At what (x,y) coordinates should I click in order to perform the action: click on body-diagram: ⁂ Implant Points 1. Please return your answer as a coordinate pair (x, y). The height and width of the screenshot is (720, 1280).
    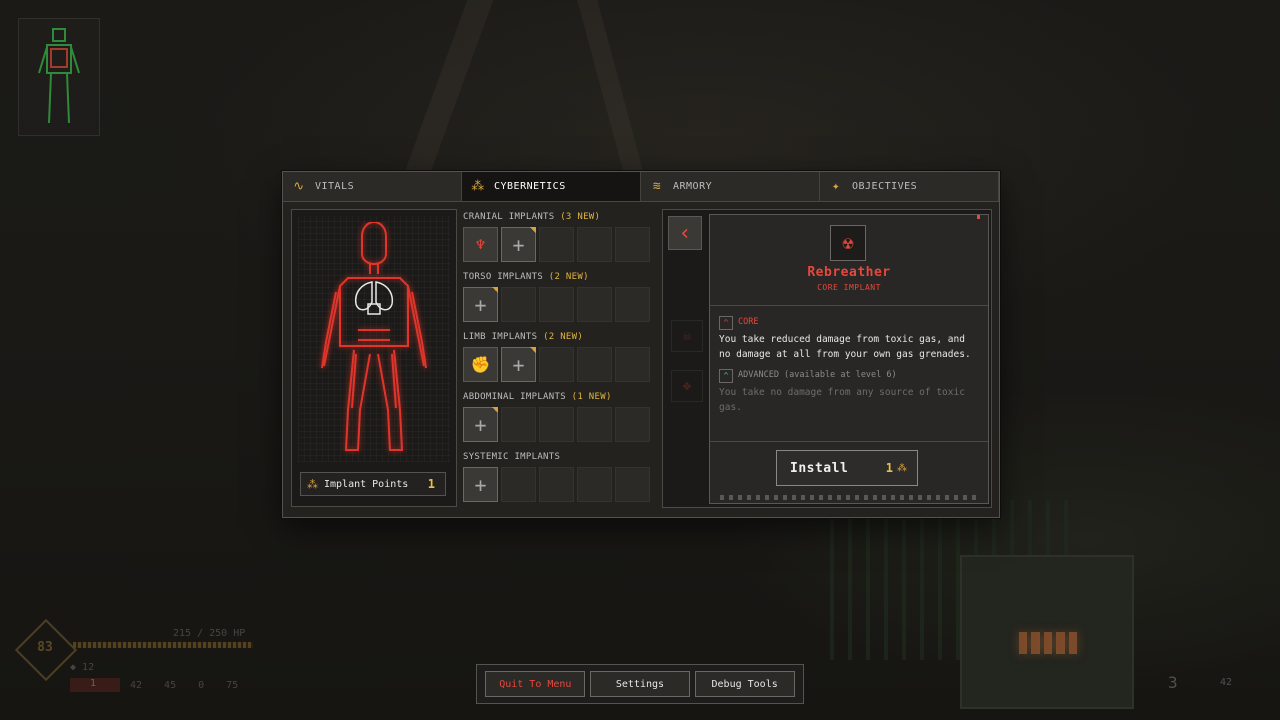
    Looking at the image, I should click on (374, 358).